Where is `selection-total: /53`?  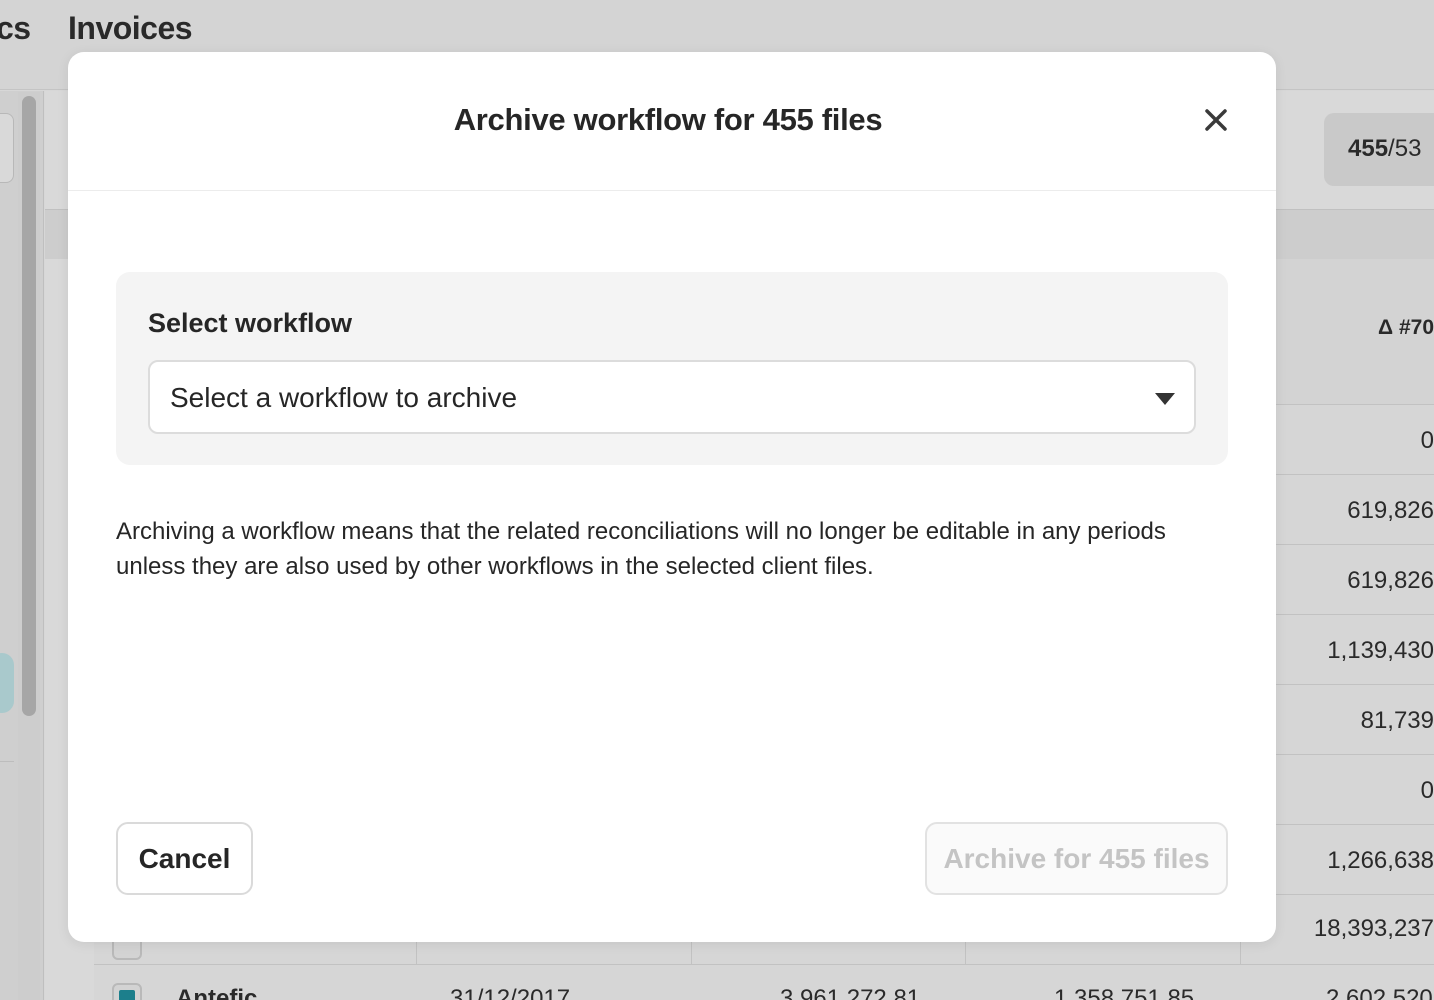
selection-total: /53 is located at coordinates (1405, 148).